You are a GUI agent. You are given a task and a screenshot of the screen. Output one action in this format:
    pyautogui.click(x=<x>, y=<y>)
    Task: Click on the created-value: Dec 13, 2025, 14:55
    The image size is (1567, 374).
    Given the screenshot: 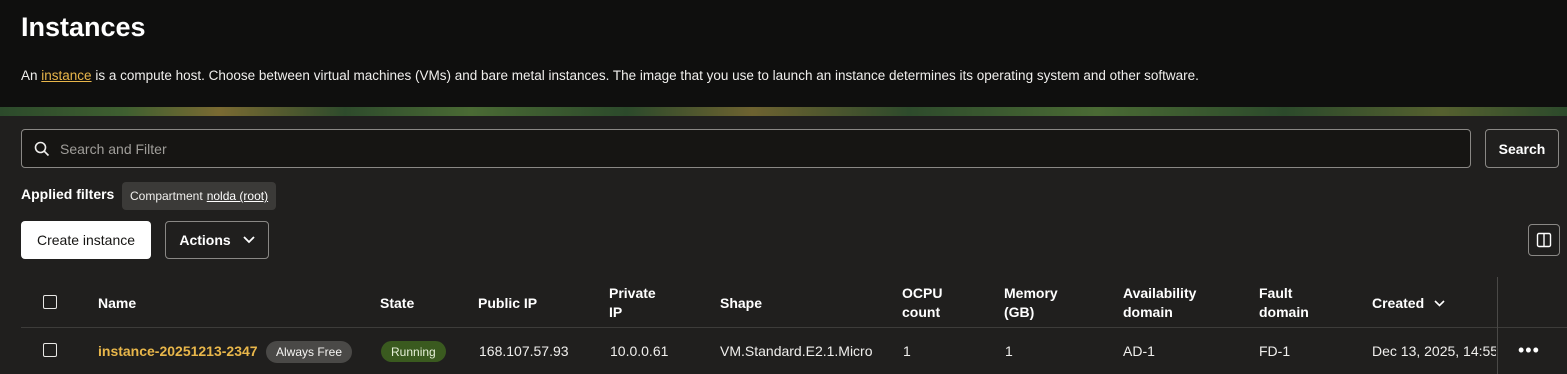 What is the action you would take?
    pyautogui.click(x=1434, y=351)
    